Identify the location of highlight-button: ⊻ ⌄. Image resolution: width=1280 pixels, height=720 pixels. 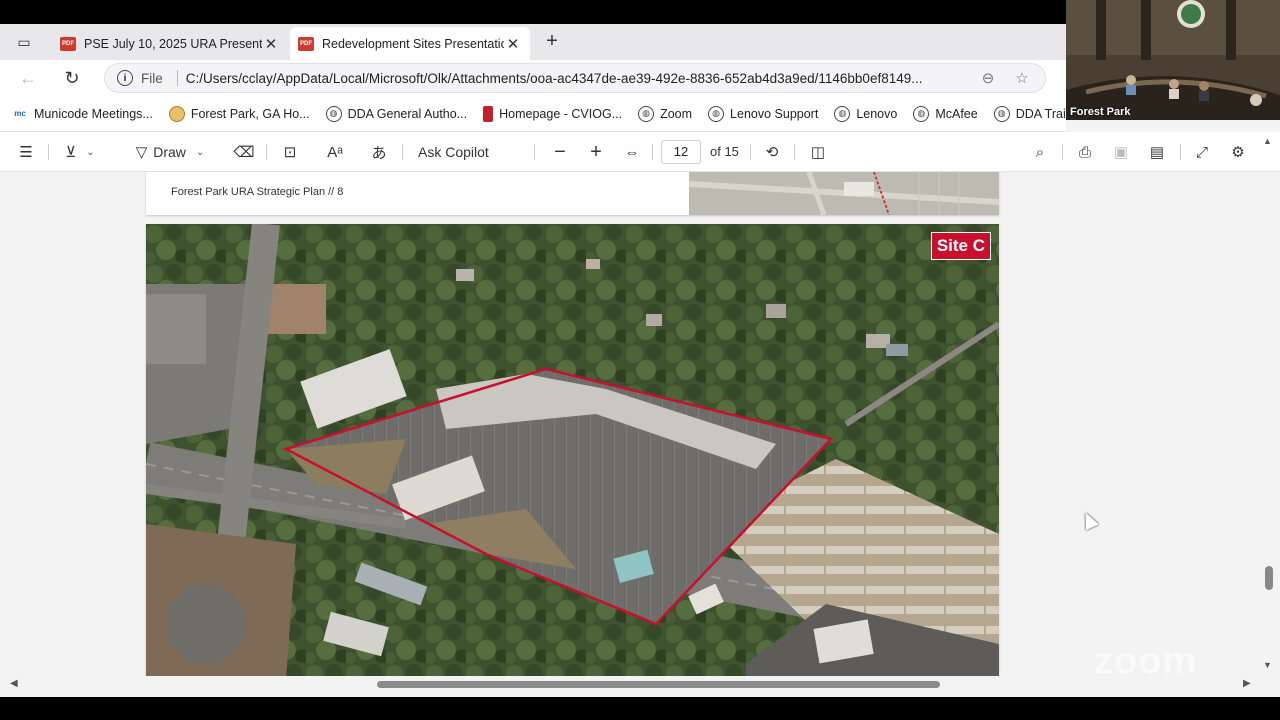
(80, 152).